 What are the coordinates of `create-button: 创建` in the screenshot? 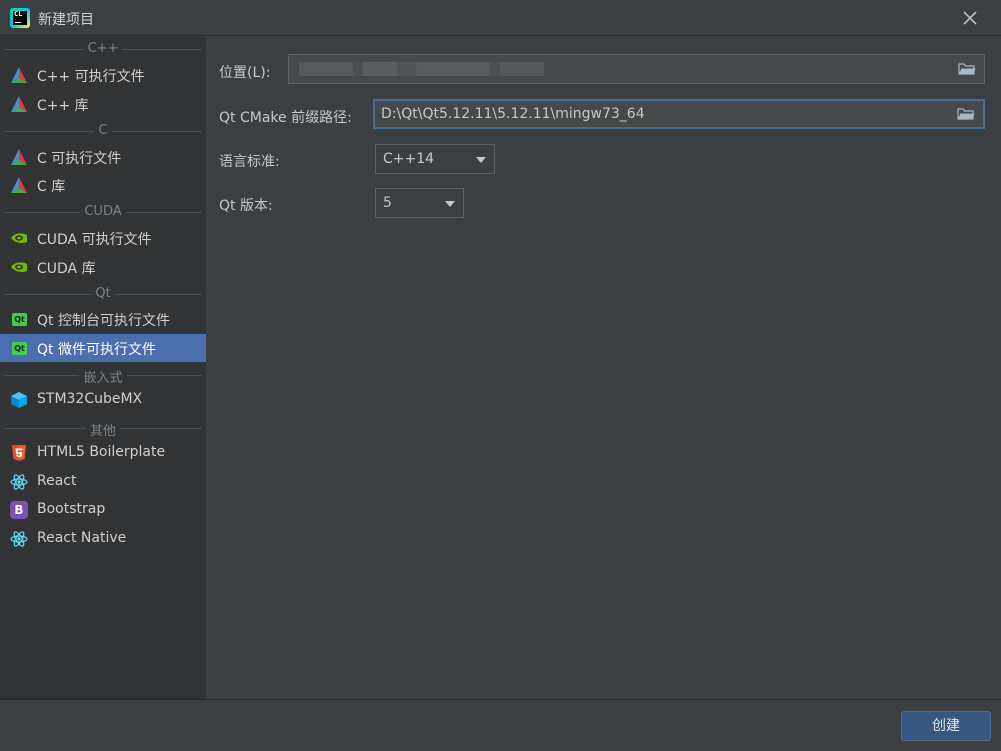 It's located at (946, 726).